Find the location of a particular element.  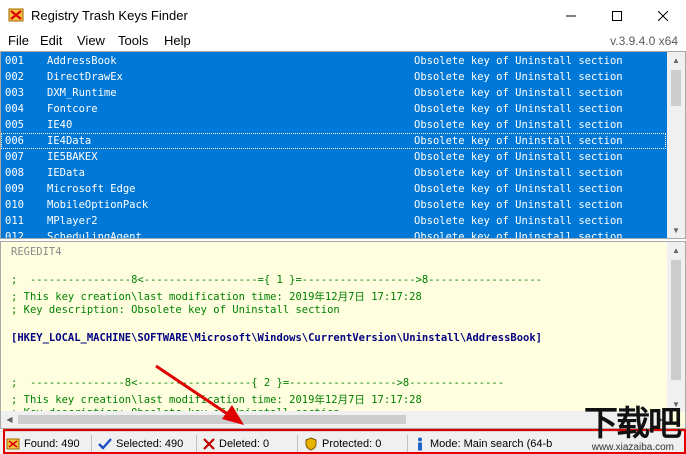

status-selected: Selected: 490 is located at coordinates (140, 444).